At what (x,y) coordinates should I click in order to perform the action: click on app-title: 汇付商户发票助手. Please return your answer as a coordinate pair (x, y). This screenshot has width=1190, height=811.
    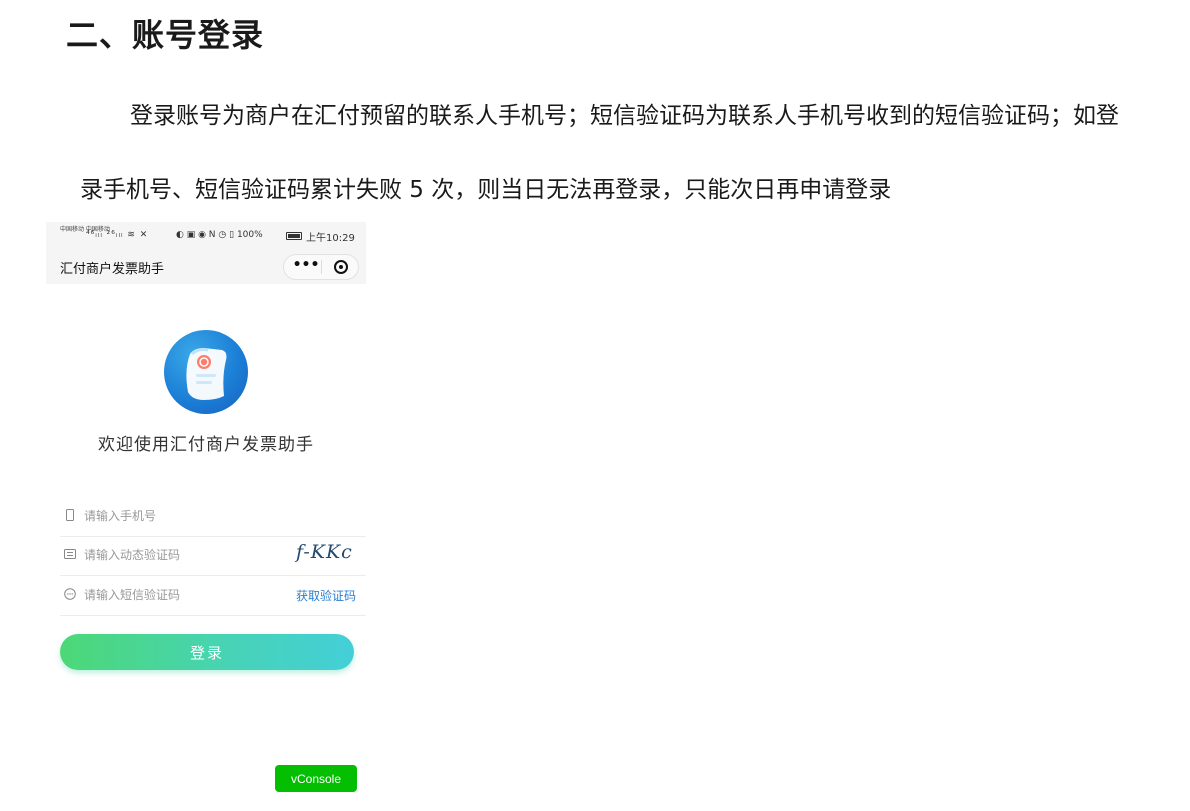
    Looking at the image, I should click on (112, 269).